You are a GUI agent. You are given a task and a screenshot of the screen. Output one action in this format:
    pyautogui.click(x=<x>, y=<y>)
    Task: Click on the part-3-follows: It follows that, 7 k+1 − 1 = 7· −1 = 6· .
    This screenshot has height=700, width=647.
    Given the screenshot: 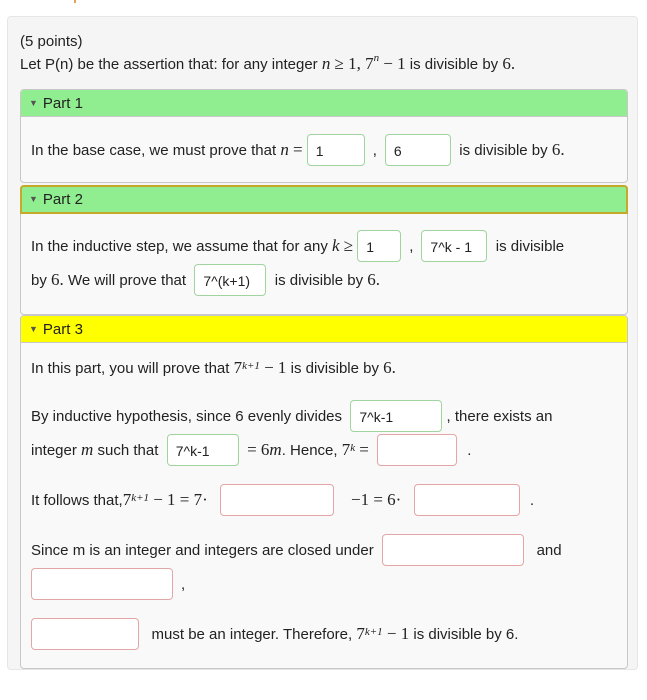 What is the action you would take?
    pyautogui.click(x=282, y=500)
    